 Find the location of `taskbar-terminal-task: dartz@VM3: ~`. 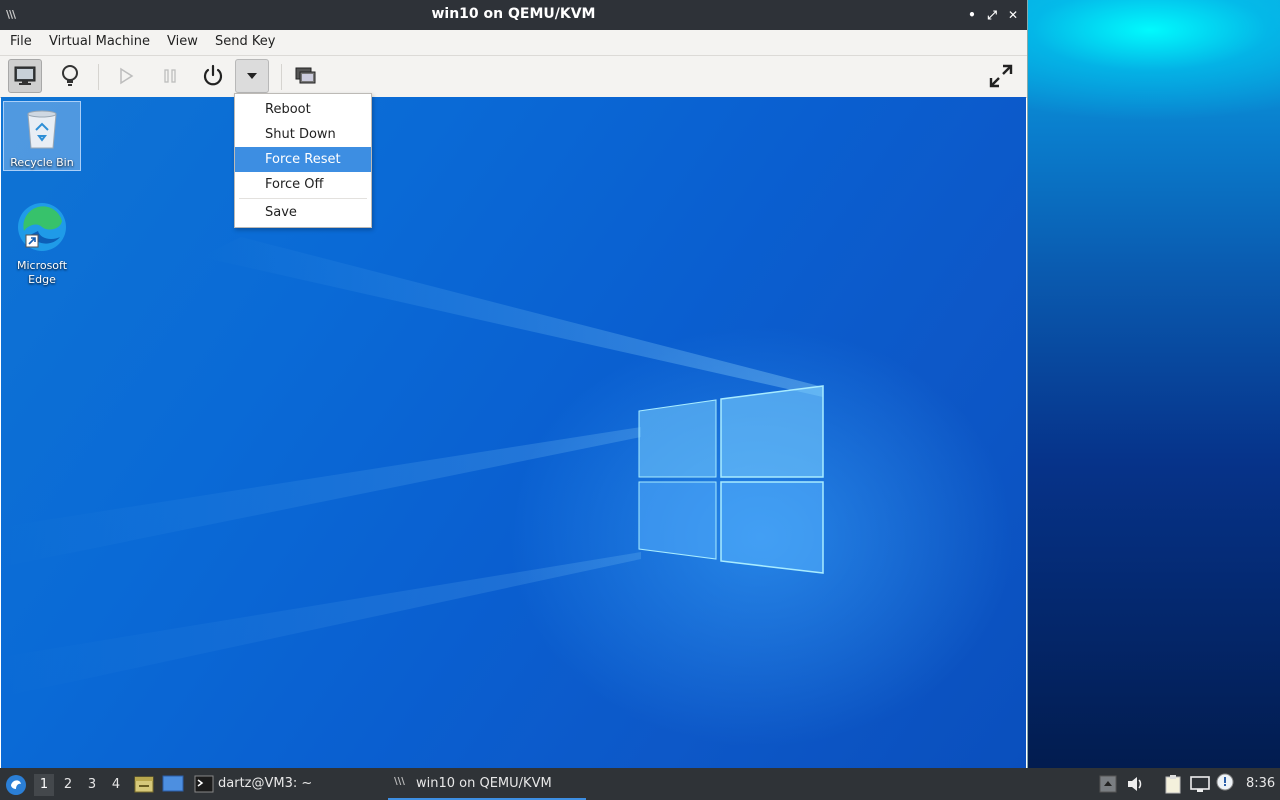

taskbar-terminal-task: dartz@VM3: ~ is located at coordinates (265, 783).